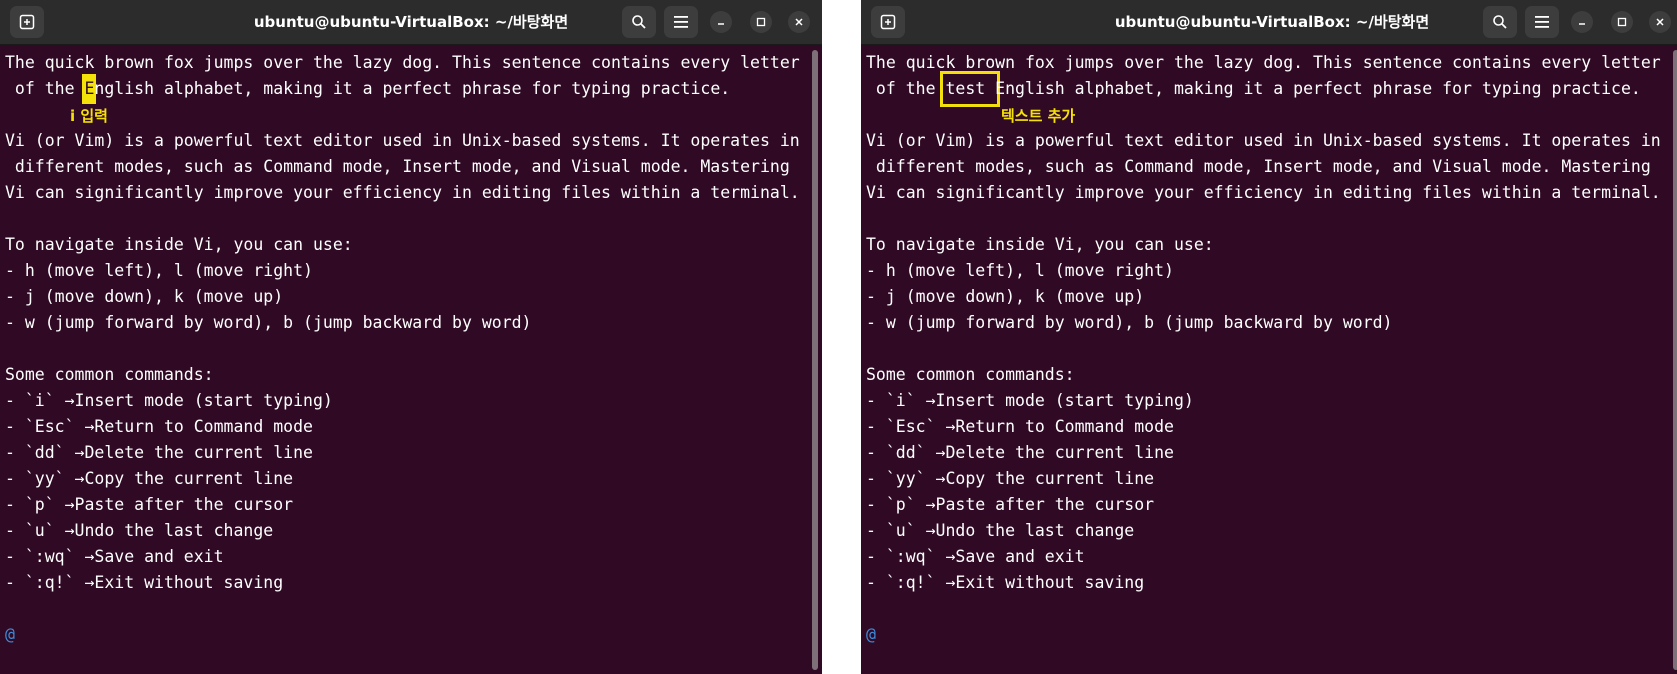 This screenshot has height=674, width=1677. I want to click on annotation-label: i 입력, so click(89, 116).